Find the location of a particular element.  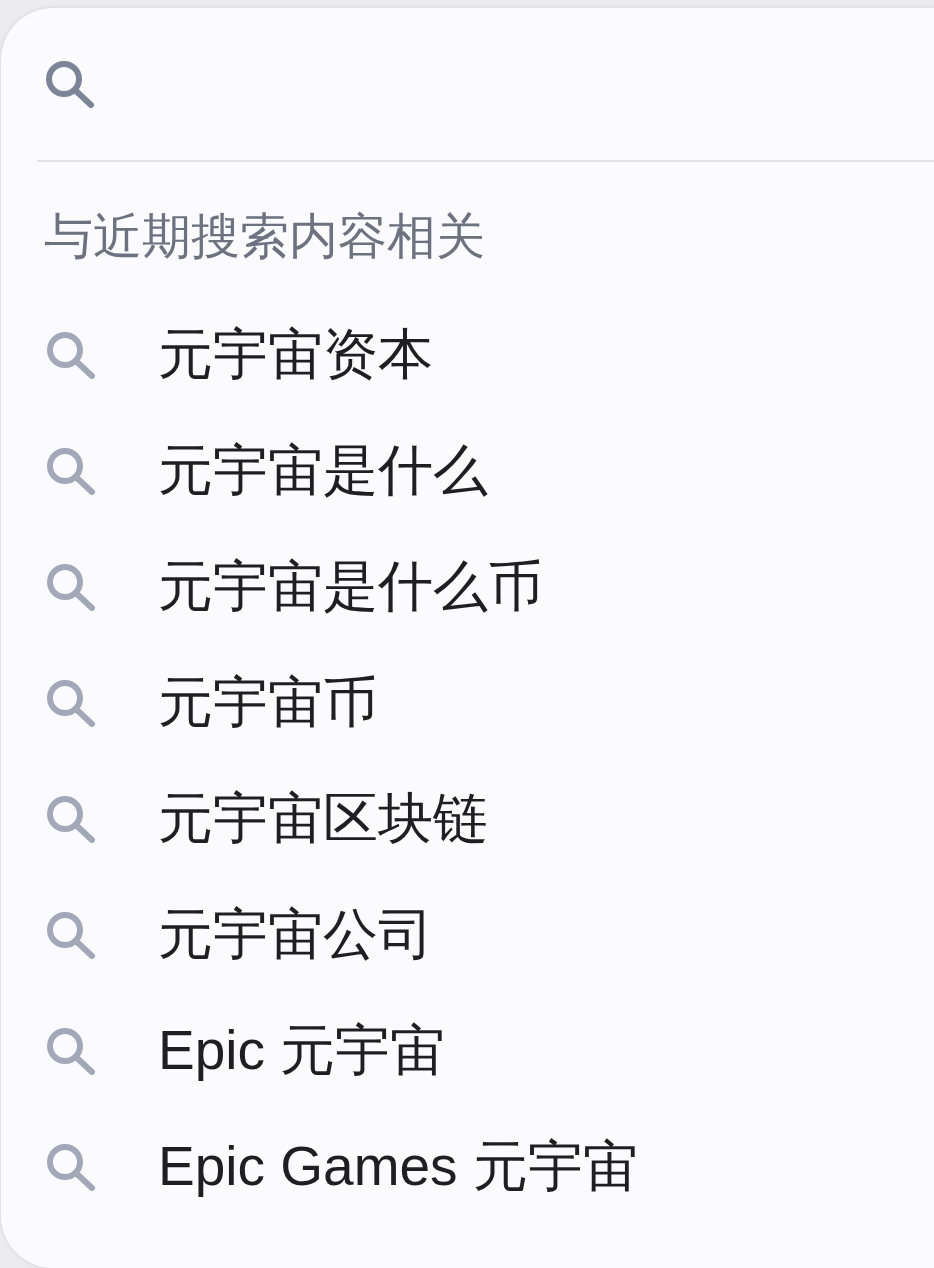

suggestion-item: 元宇宙是什么 is located at coordinates (467, 471).